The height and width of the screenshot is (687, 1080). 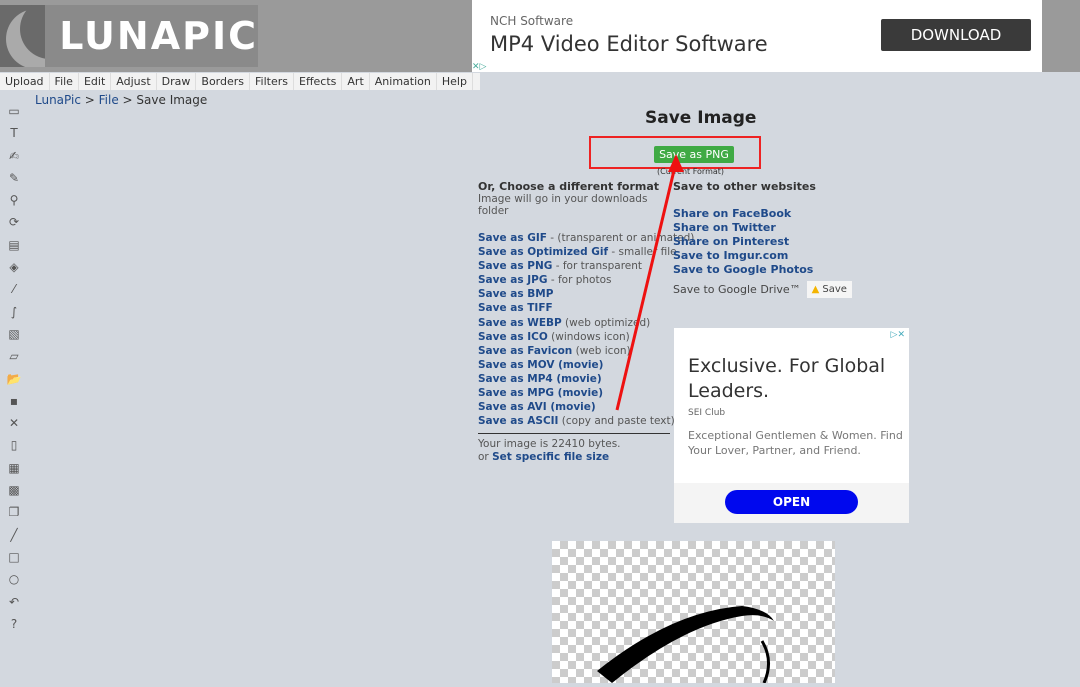 What do you see at coordinates (616, 421) in the screenshot?
I see `format-desc: (copy and paste text)` at bounding box center [616, 421].